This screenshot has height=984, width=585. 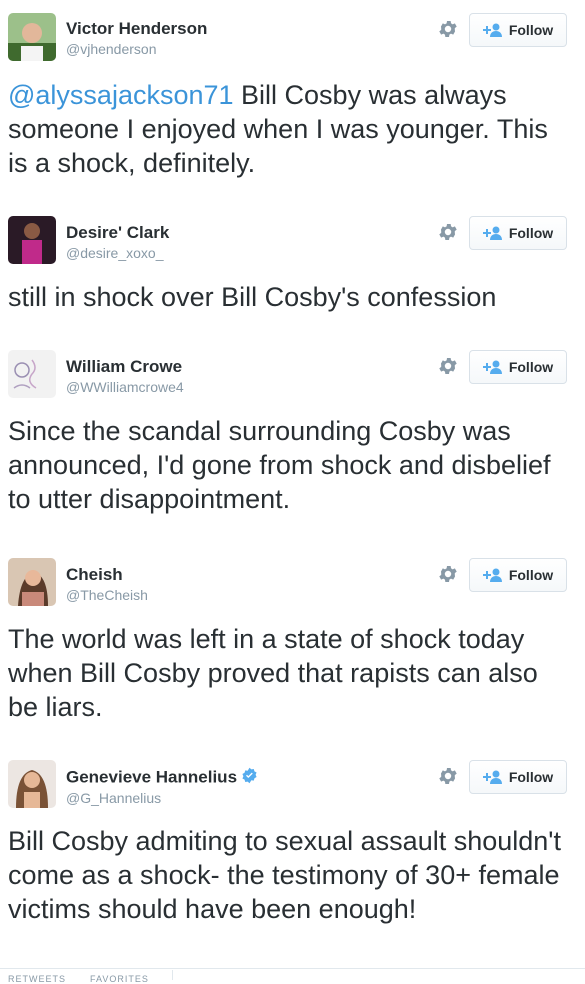 I want to click on verified-badge-icon, so click(x=249, y=778).